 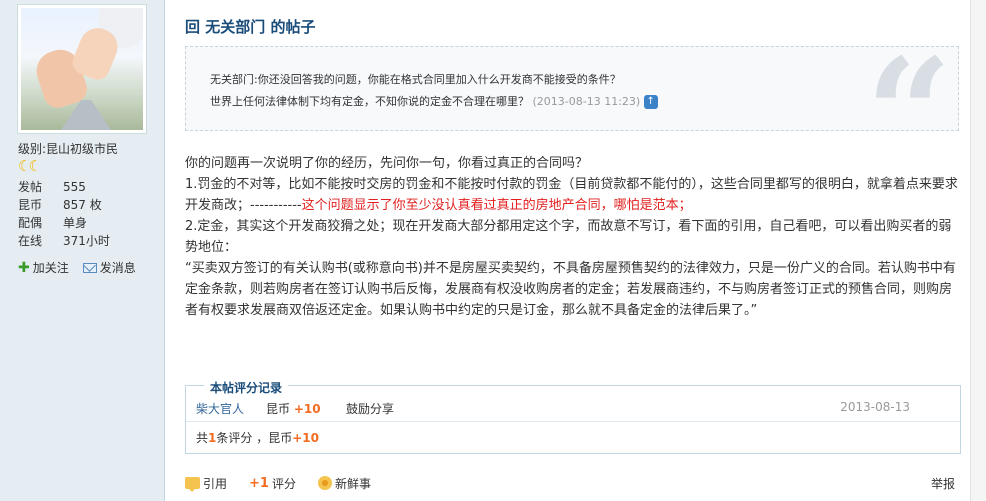 I want to click on follow-label: 加关注, so click(x=50, y=268).